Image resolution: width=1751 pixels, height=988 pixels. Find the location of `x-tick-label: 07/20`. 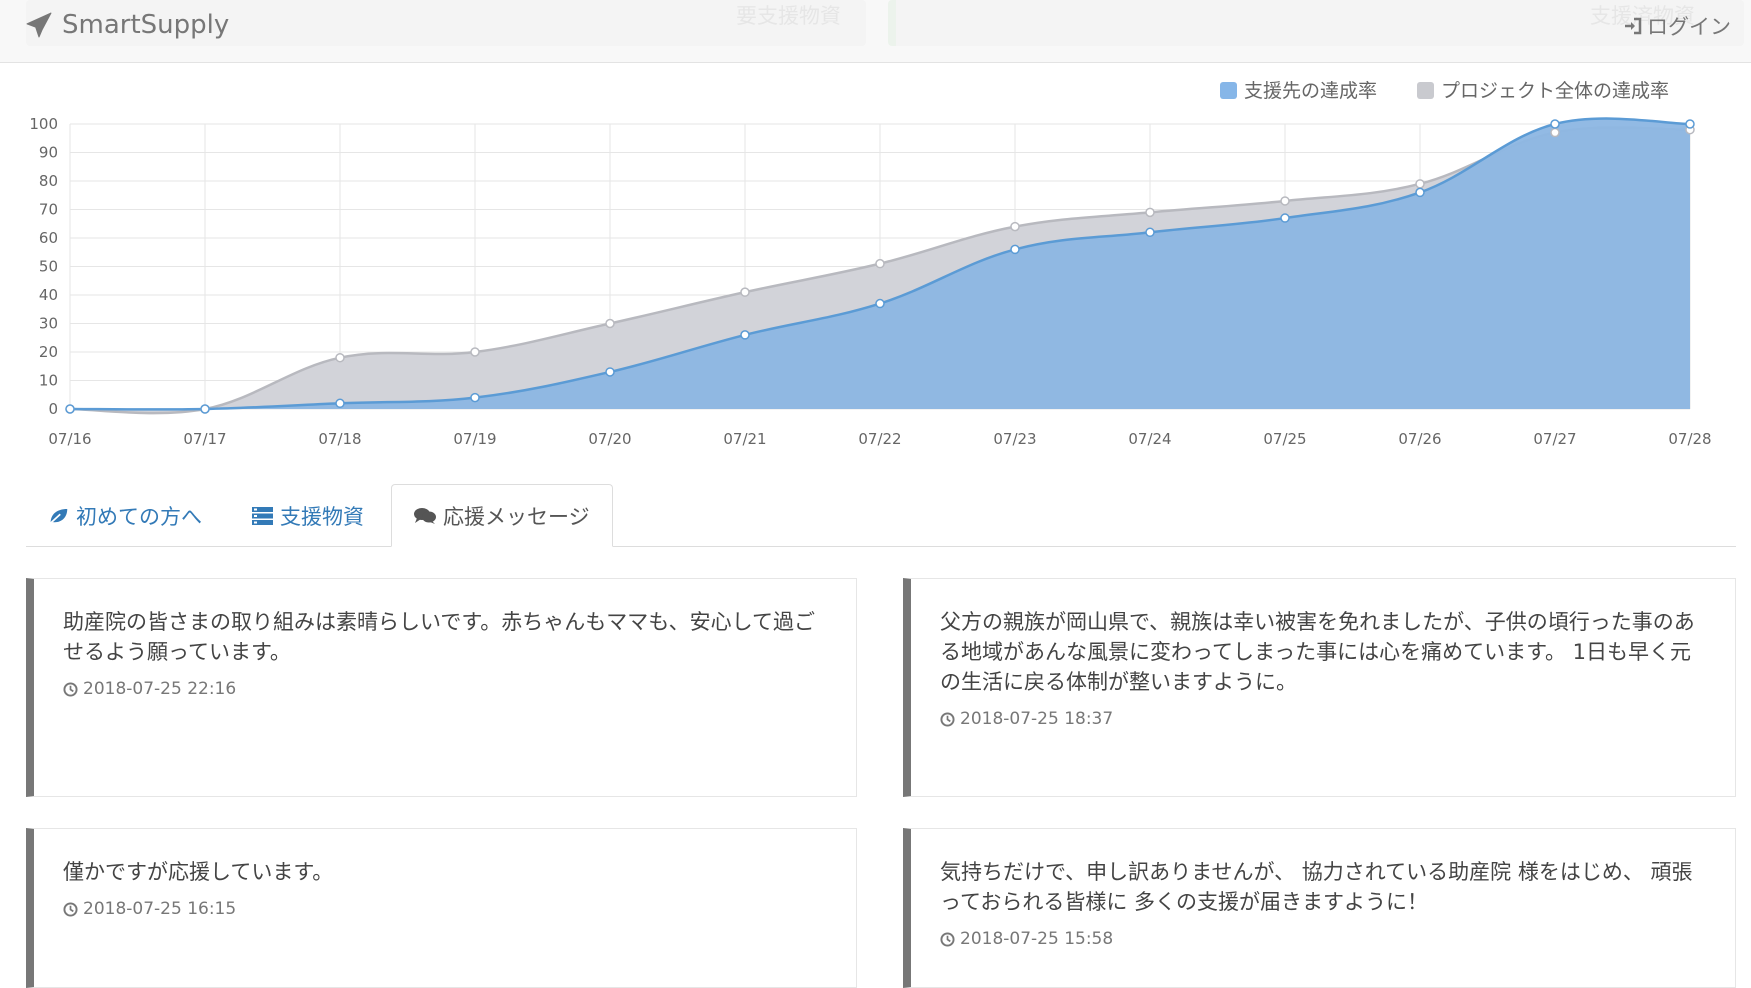

x-tick-label: 07/20 is located at coordinates (609, 439).